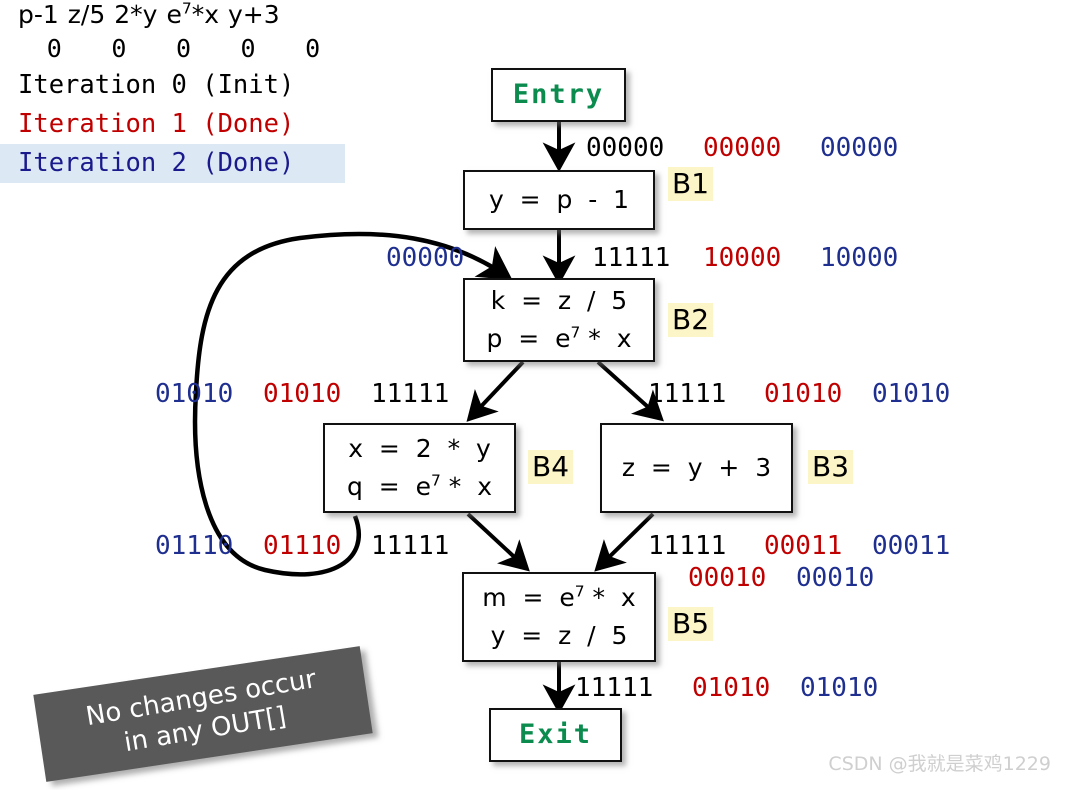 The image size is (1069, 790). What do you see at coordinates (691, 624) in the screenshot?
I see `block-tag-b5: B5` at bounding box center [691, 624].